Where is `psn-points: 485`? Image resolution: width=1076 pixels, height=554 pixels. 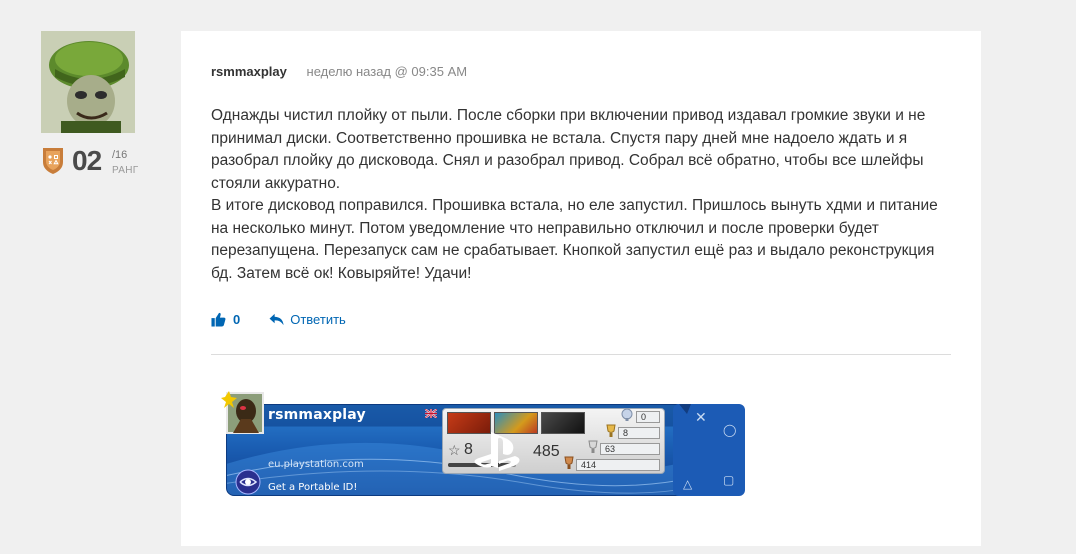 psn-points: 485 is located at coordinates (546, 451).